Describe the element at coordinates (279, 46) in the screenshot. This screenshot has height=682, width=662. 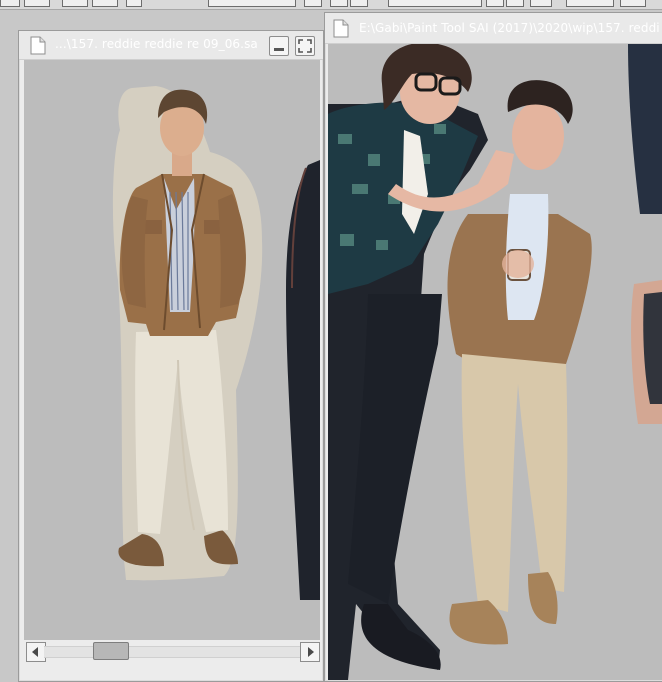
I see `minimize-button` at that location.